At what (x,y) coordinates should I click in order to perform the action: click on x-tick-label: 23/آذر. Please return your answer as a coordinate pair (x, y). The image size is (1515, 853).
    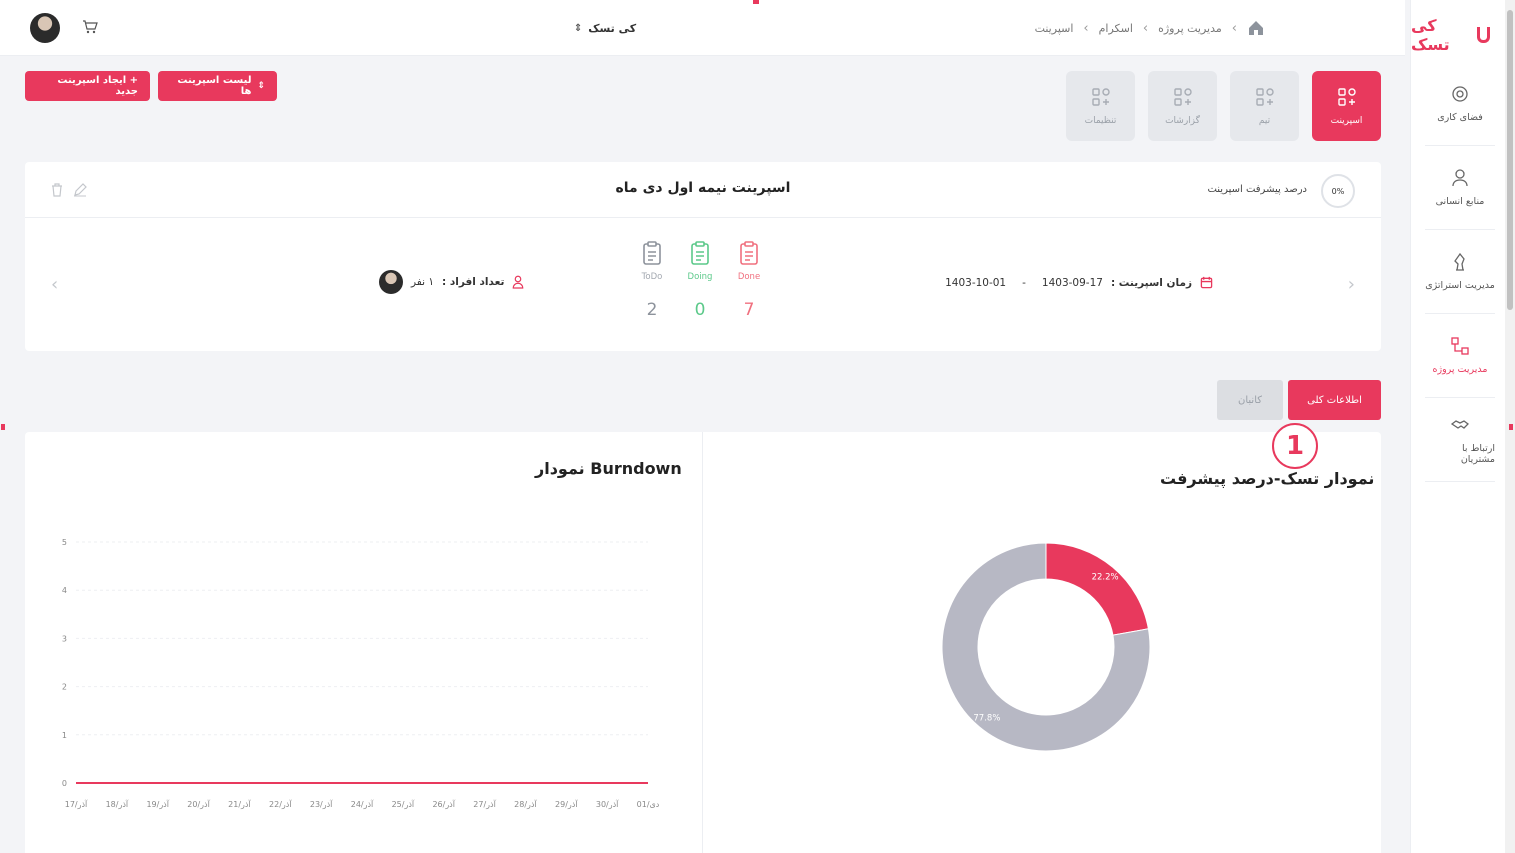
    Looking at the image, I should click on (321, 804).